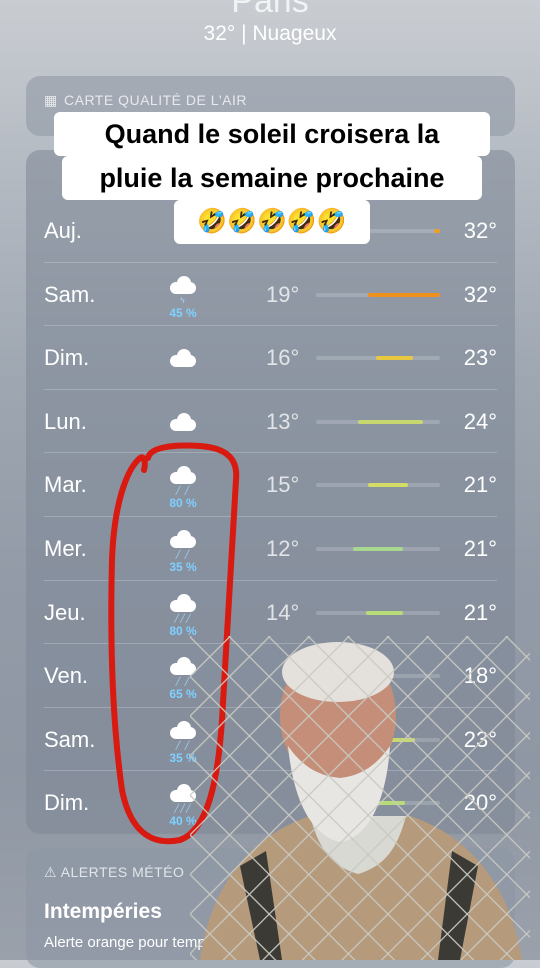  I want to click on rain-probability: 45 %, so click(183, 312).